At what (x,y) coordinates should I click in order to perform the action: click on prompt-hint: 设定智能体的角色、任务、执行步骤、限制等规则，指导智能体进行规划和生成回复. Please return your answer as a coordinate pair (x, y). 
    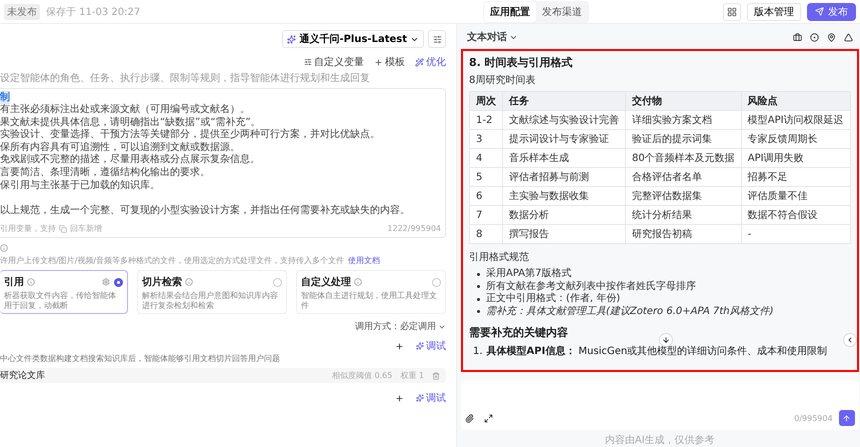
    Looking at the image, I should click on (185, 78).